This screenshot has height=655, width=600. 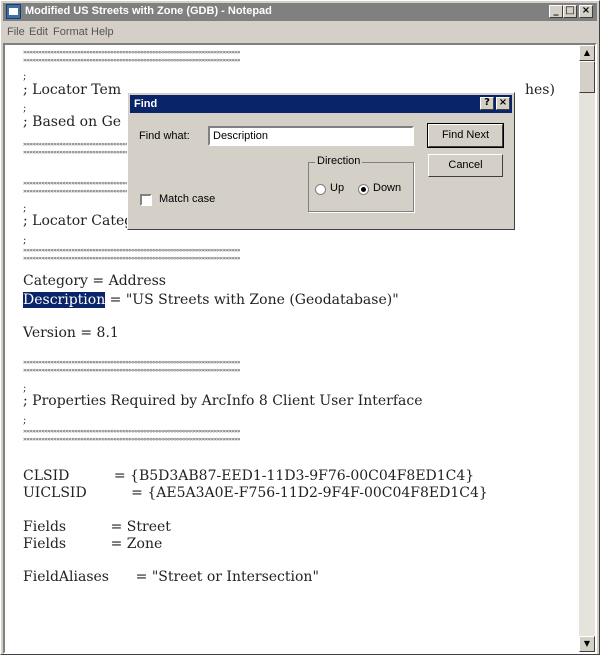 I want to click on scroll-down-button: ▼, so click(x=587, y=644).